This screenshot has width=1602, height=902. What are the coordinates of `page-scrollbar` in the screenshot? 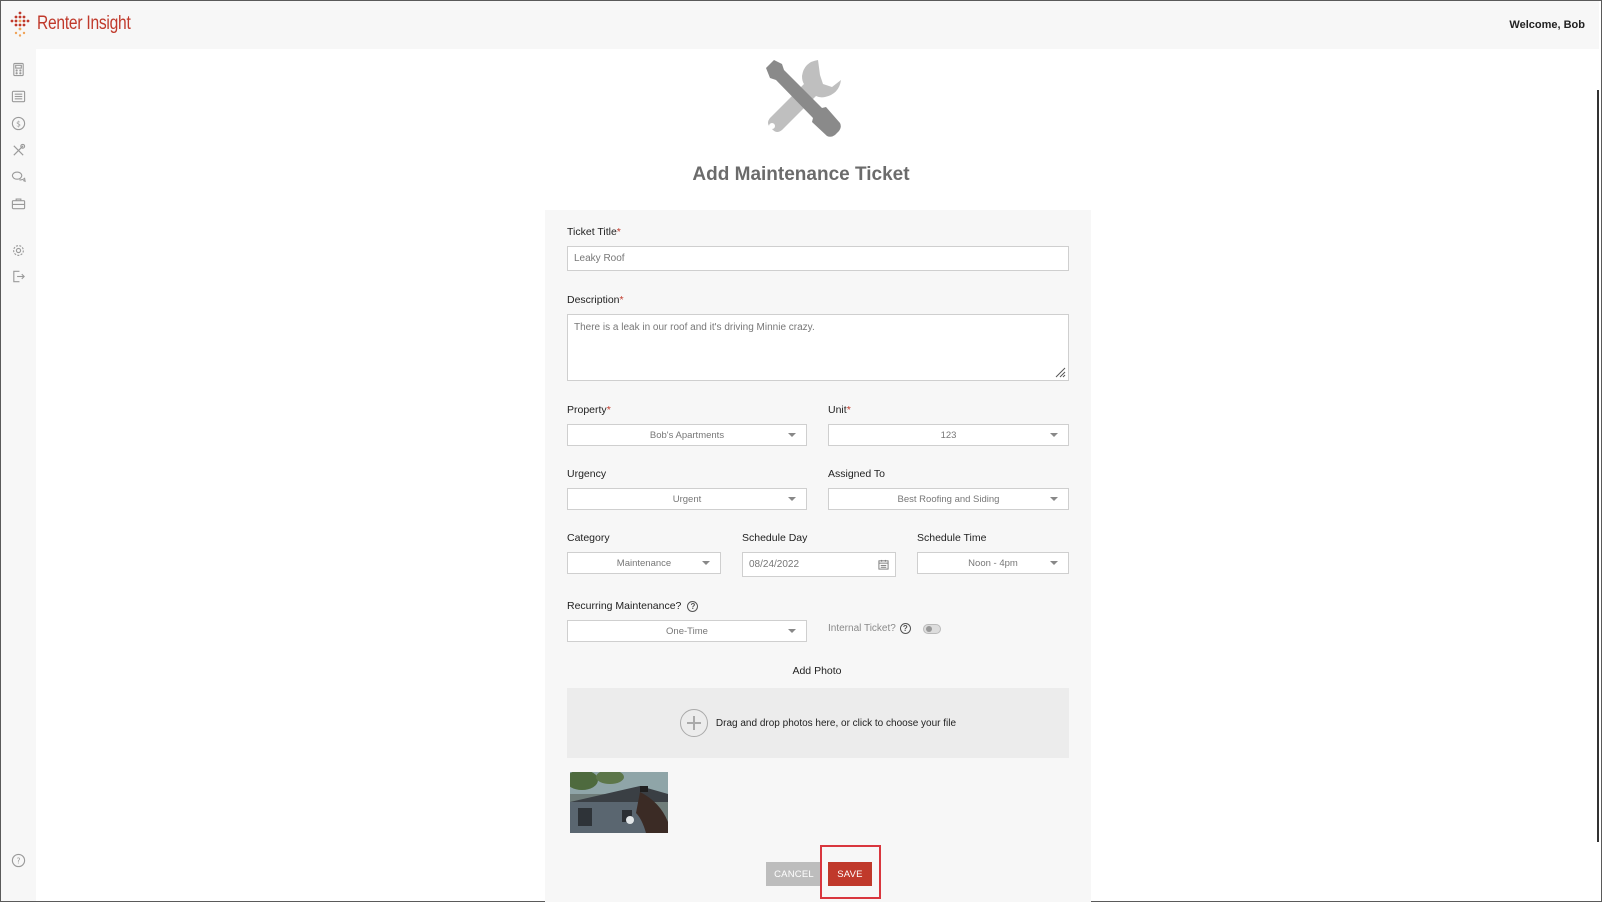 It's located at (1598, 466).